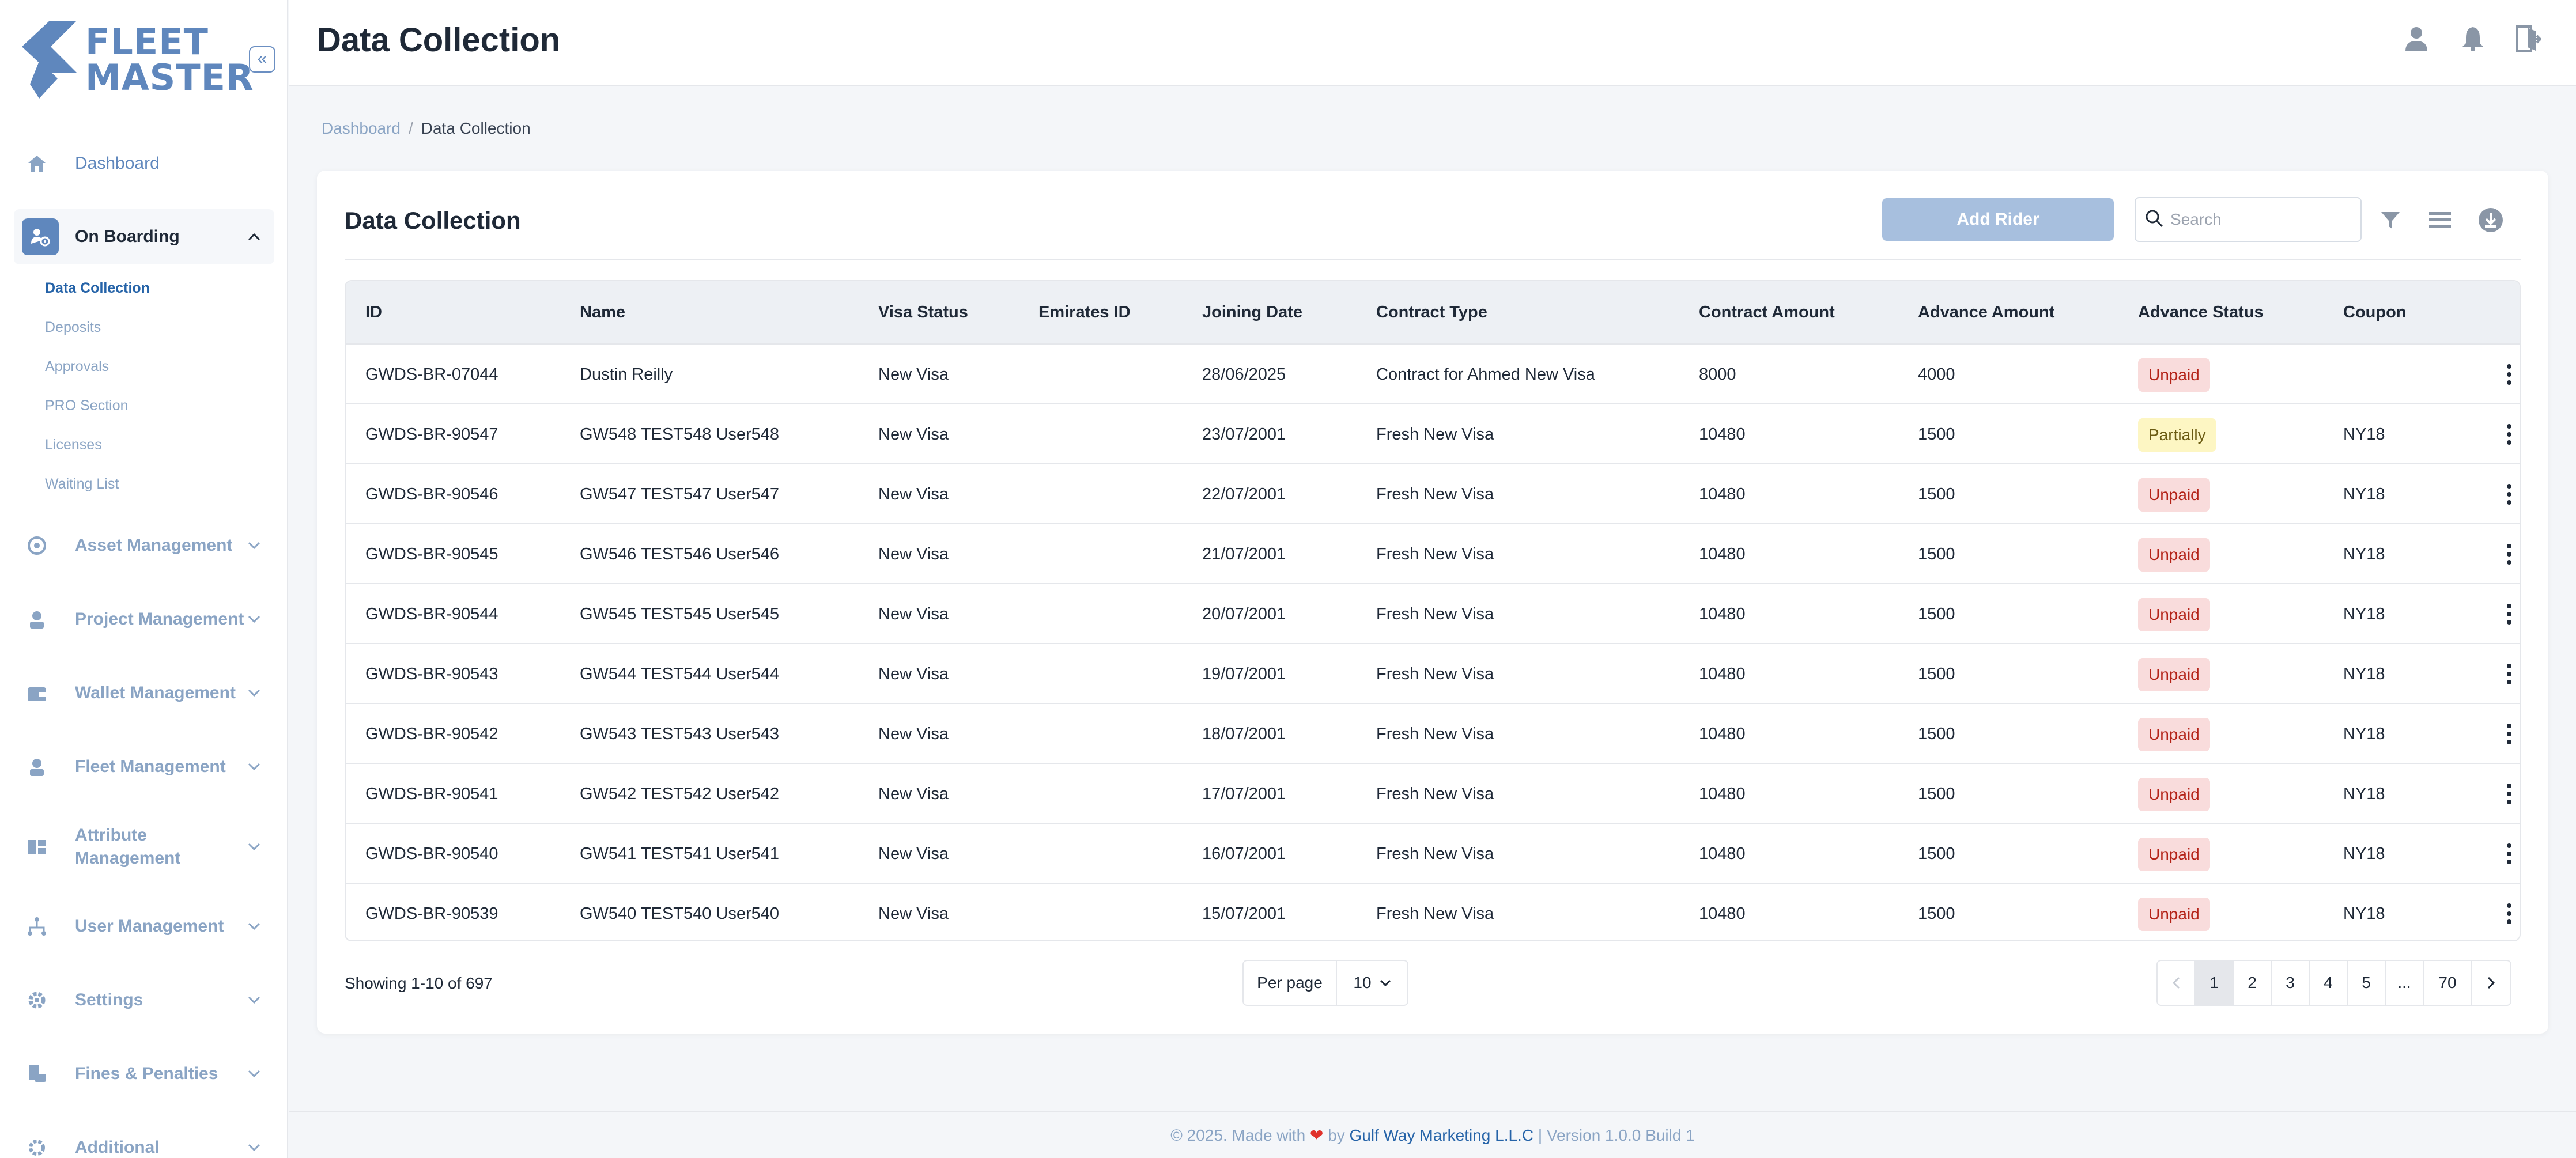 This screenshot has width=2576, height=1158. I want to click on onboarding-icon, so click(40, 236).